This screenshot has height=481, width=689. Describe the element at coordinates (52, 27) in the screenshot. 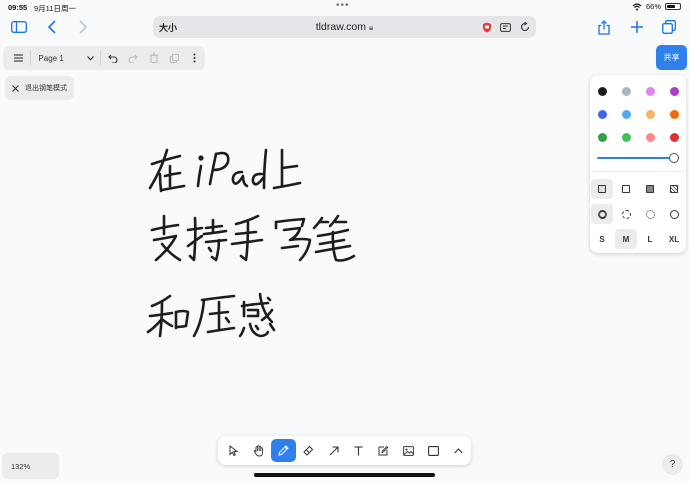

I see `back-icon` at that location.